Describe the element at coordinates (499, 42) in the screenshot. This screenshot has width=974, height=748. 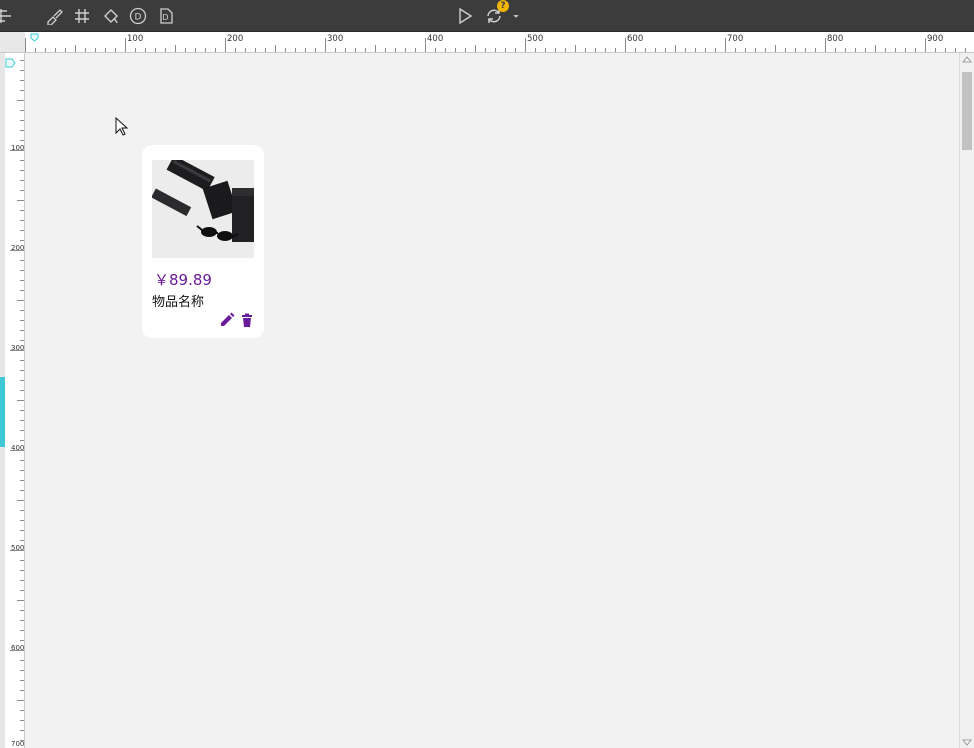
I see `ruler-top: 100 200 300 400 500 600 700 800 900` at that location.